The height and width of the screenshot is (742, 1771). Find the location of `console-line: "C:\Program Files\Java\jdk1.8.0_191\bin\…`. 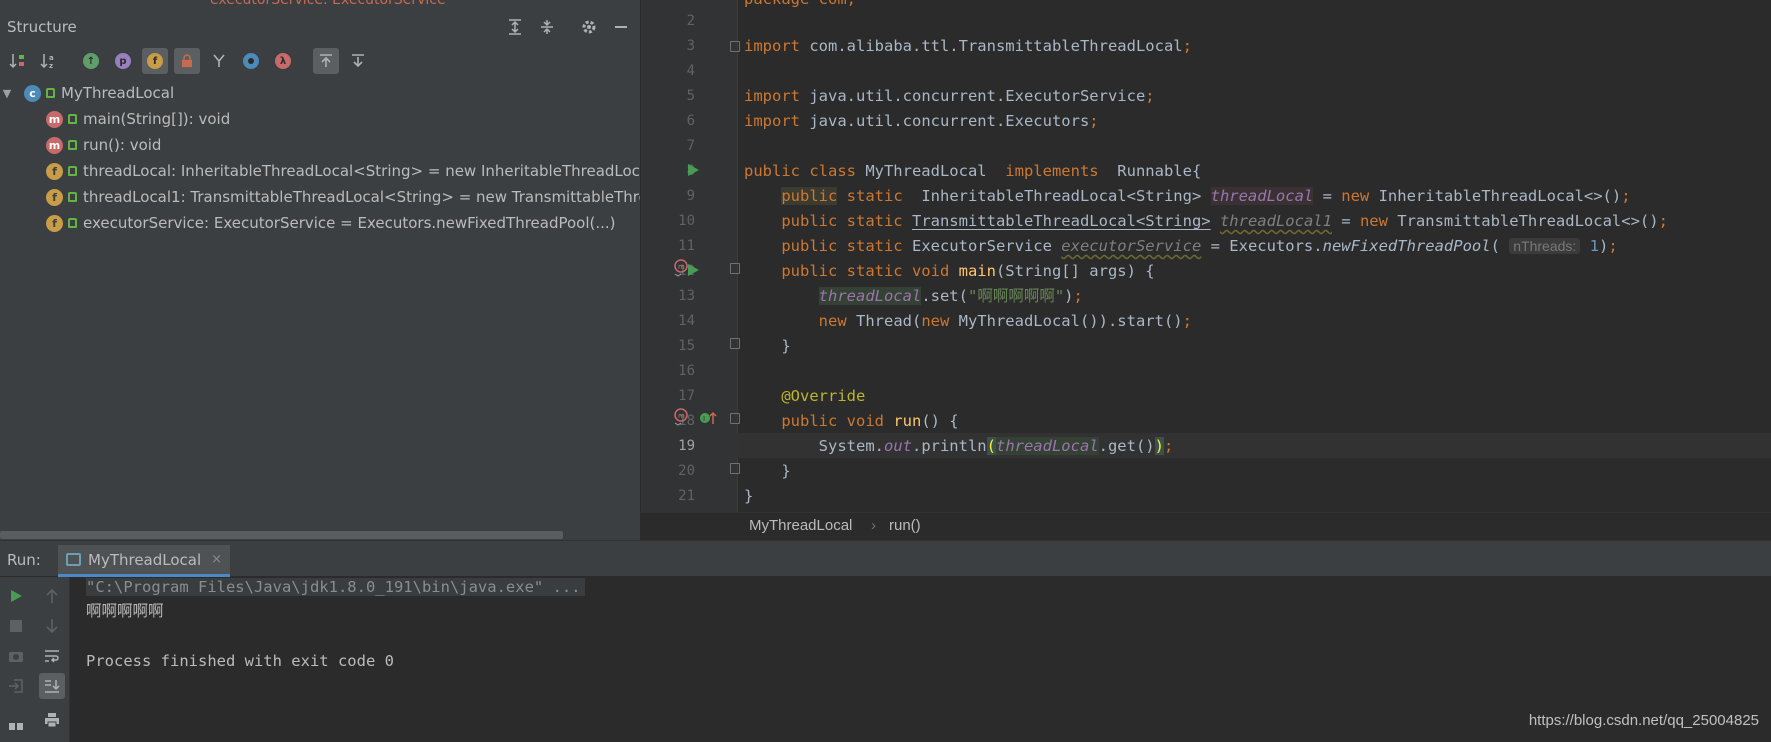

console-line: "C:\Program Files\Java\jdk1.8.0_191\bin\… is located at coordinates (335, 587).